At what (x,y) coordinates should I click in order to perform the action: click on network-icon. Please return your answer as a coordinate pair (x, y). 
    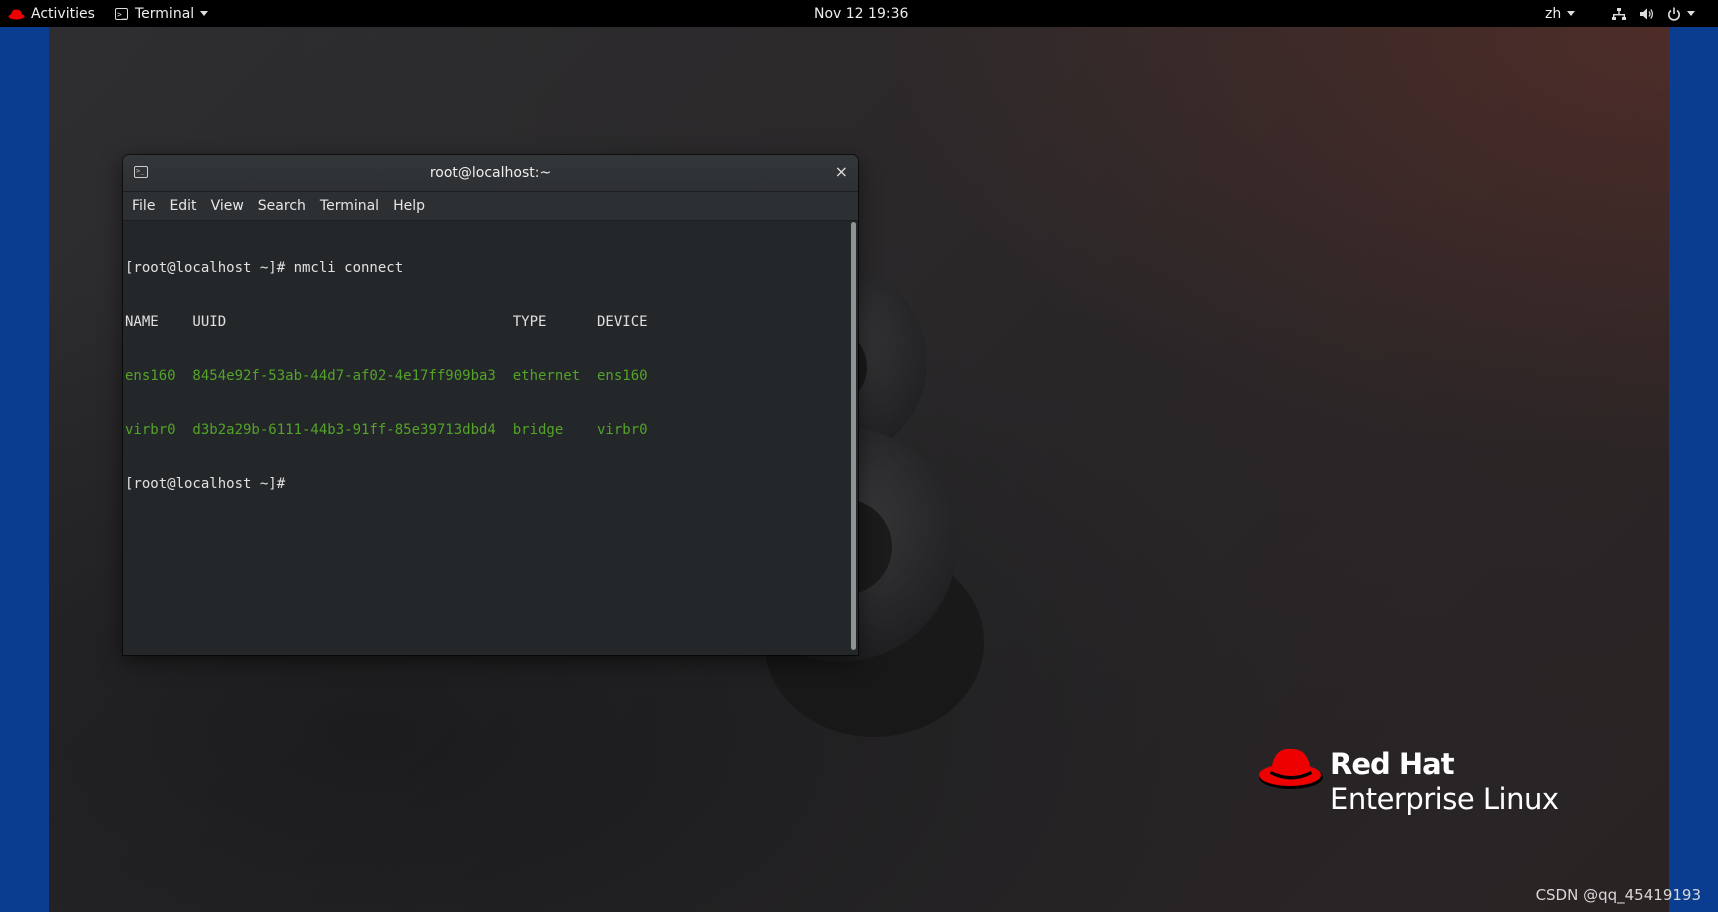
    Looking at the image, I should click on (1619, 13).